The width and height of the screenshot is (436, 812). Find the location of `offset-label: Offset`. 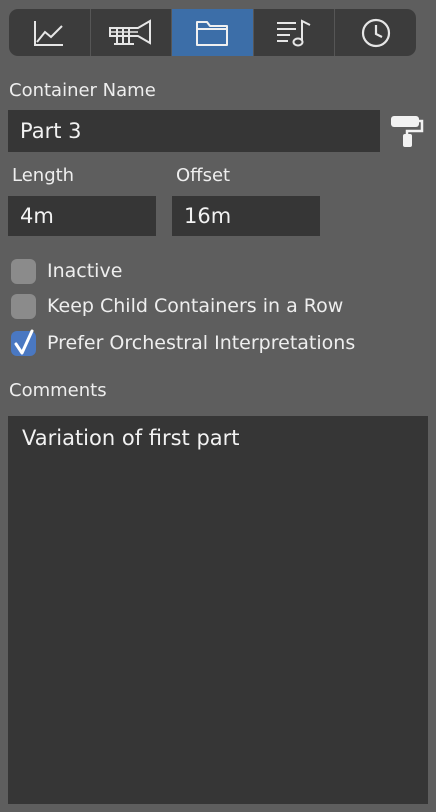

offset-label: Offset is located at coordinates (203, 175).